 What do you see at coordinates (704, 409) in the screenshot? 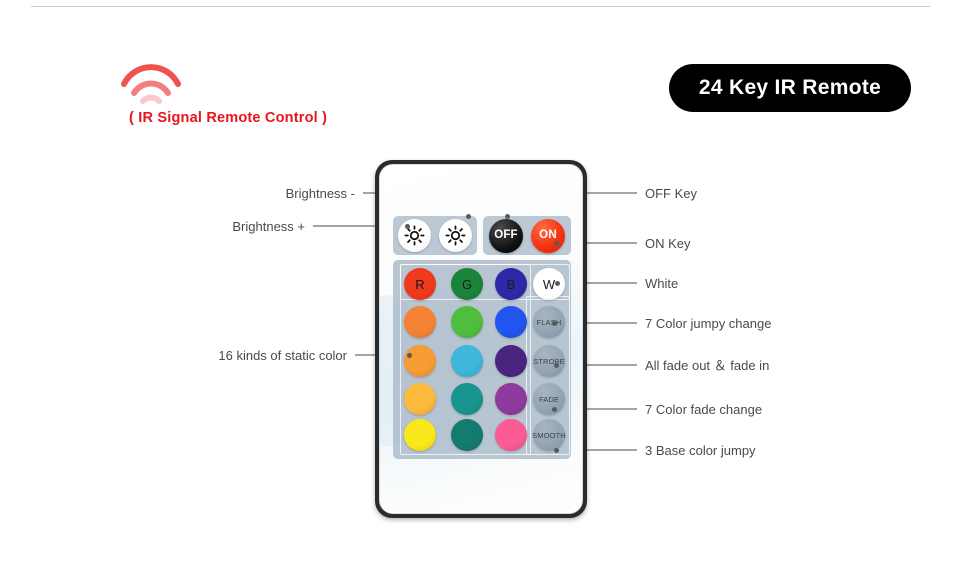
I see `callout-color-fade-change: 7 Color fade change` at bounding box center [704, 409].